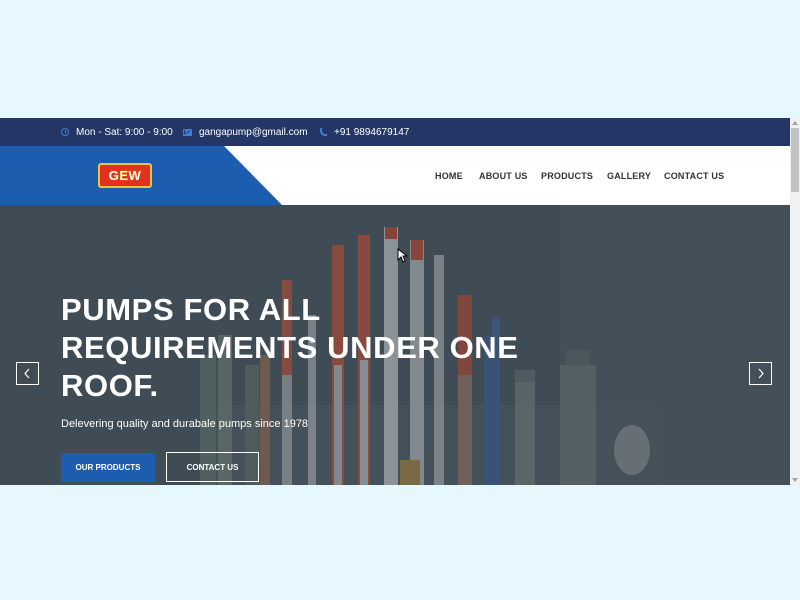 This screenshot has width=800, height=600. I want to click on nav-contact-us: CONTACT US, so click(694, 175).